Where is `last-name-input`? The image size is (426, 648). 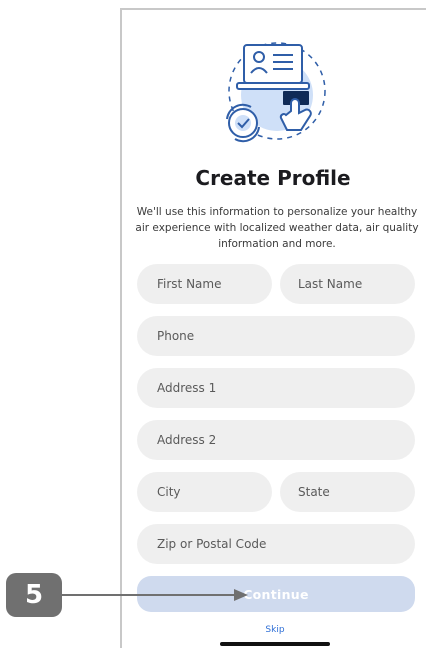
last-name-input is located at coordinates (347, 284).